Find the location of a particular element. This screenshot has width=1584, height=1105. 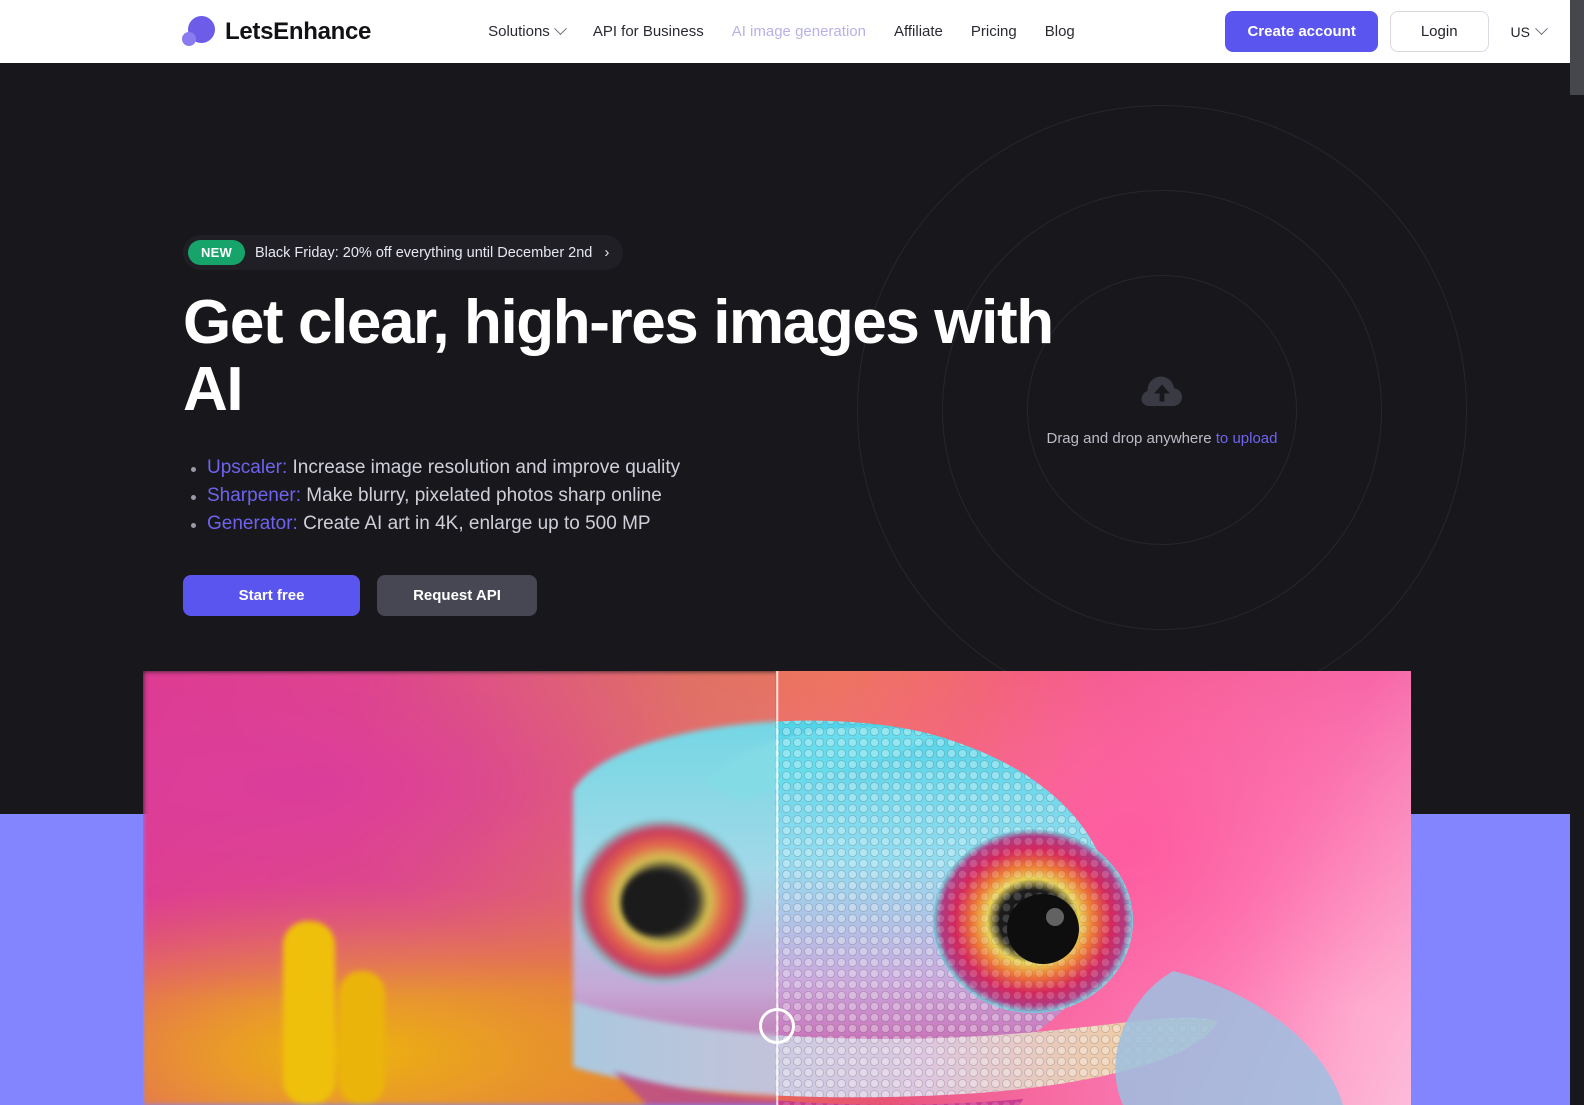

nav-item-blog: Blog is located at coordinates (1060, 31).